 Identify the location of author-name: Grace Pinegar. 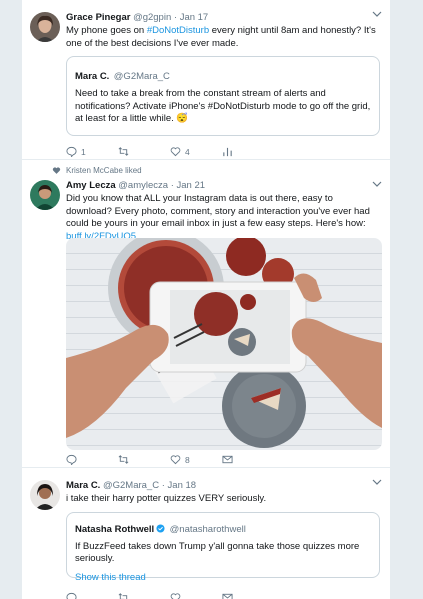
(98, 17).